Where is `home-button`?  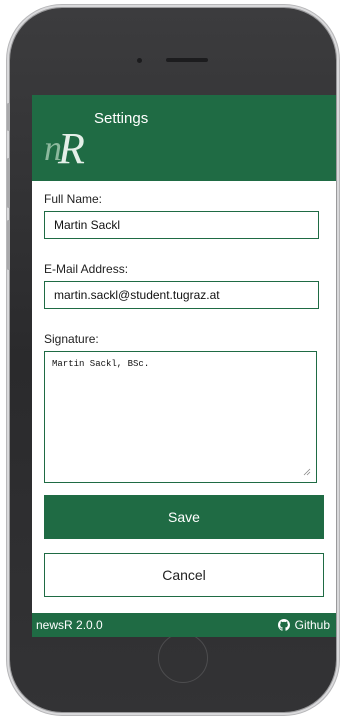
home-button is located at coordinates (183, 658).